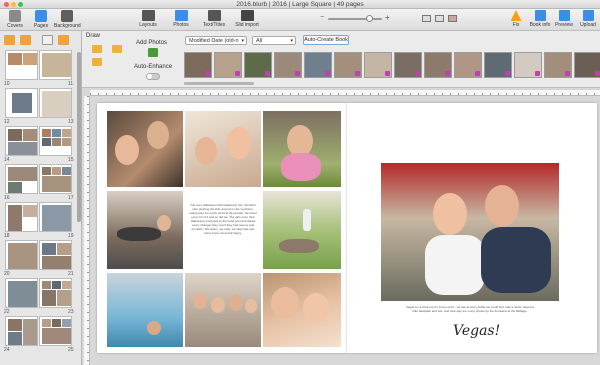  What do you see at coordinates (79, 202) in the screenshot?
I see `thumbnail-scrollbar` at bounding box center [79, 202].